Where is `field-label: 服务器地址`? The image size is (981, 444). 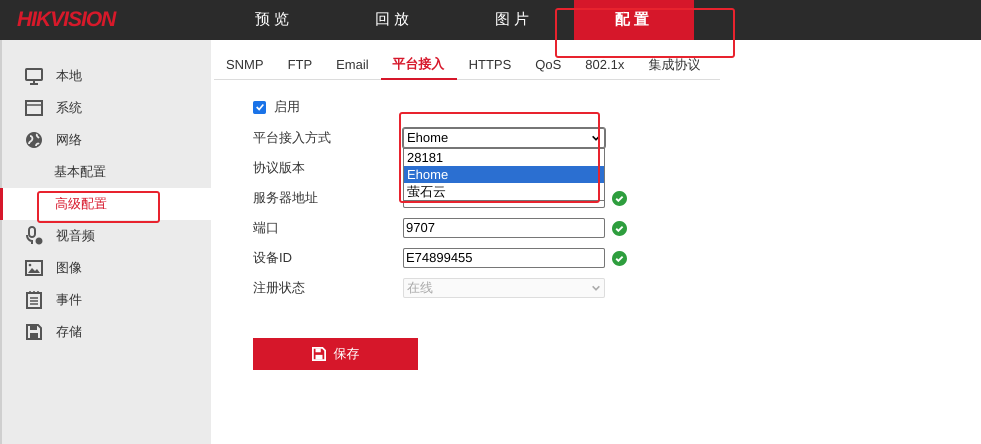
field-label: 服务器地址 is located at coordinates (286, 198).